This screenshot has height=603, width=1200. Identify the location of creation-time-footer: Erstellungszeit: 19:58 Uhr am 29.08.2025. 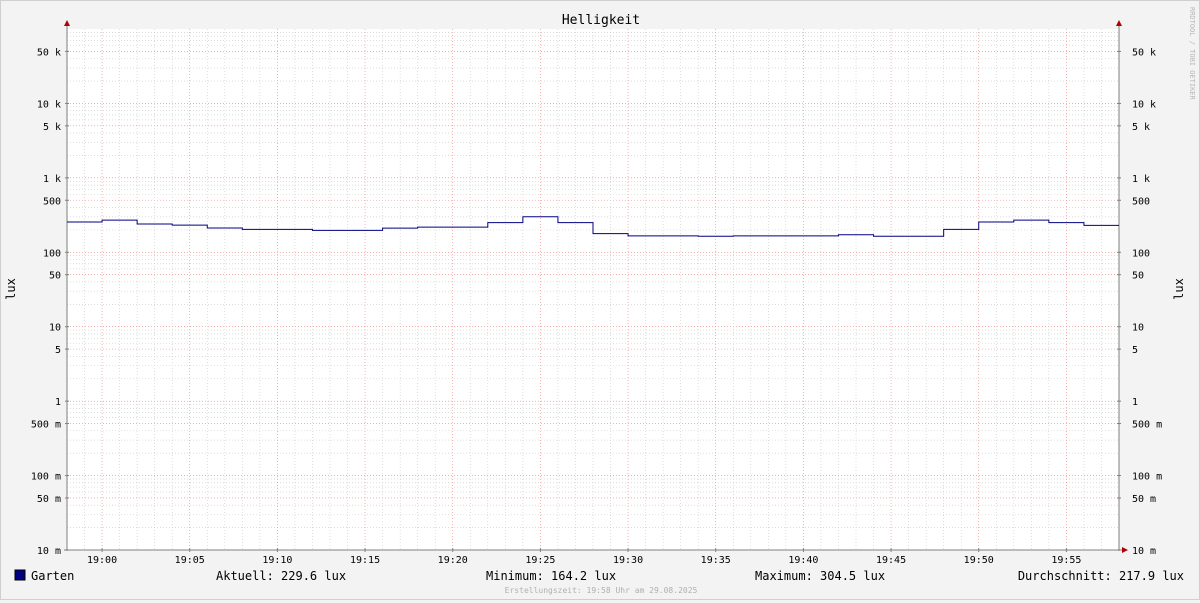
(601, 590).